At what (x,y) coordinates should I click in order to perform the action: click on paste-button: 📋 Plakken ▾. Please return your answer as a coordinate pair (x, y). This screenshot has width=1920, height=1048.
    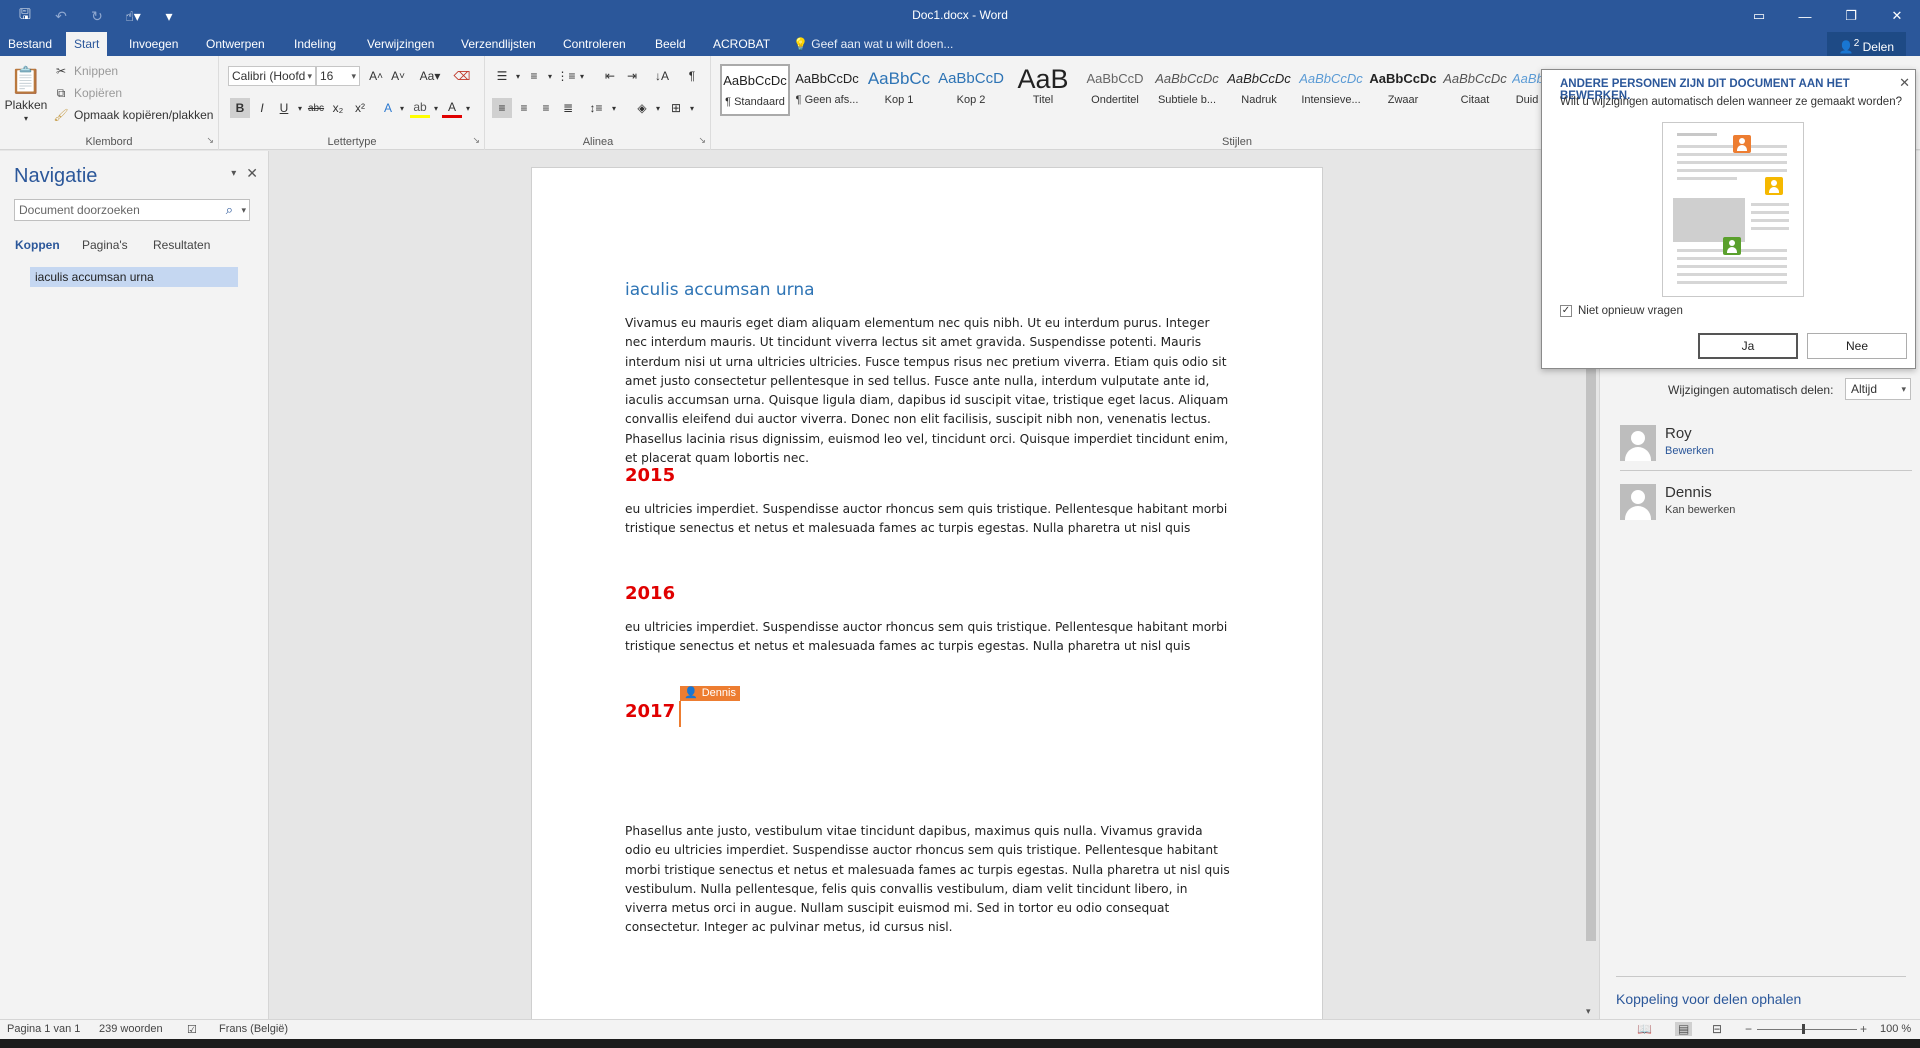
    Looking at the image, I should click on (26, 94).